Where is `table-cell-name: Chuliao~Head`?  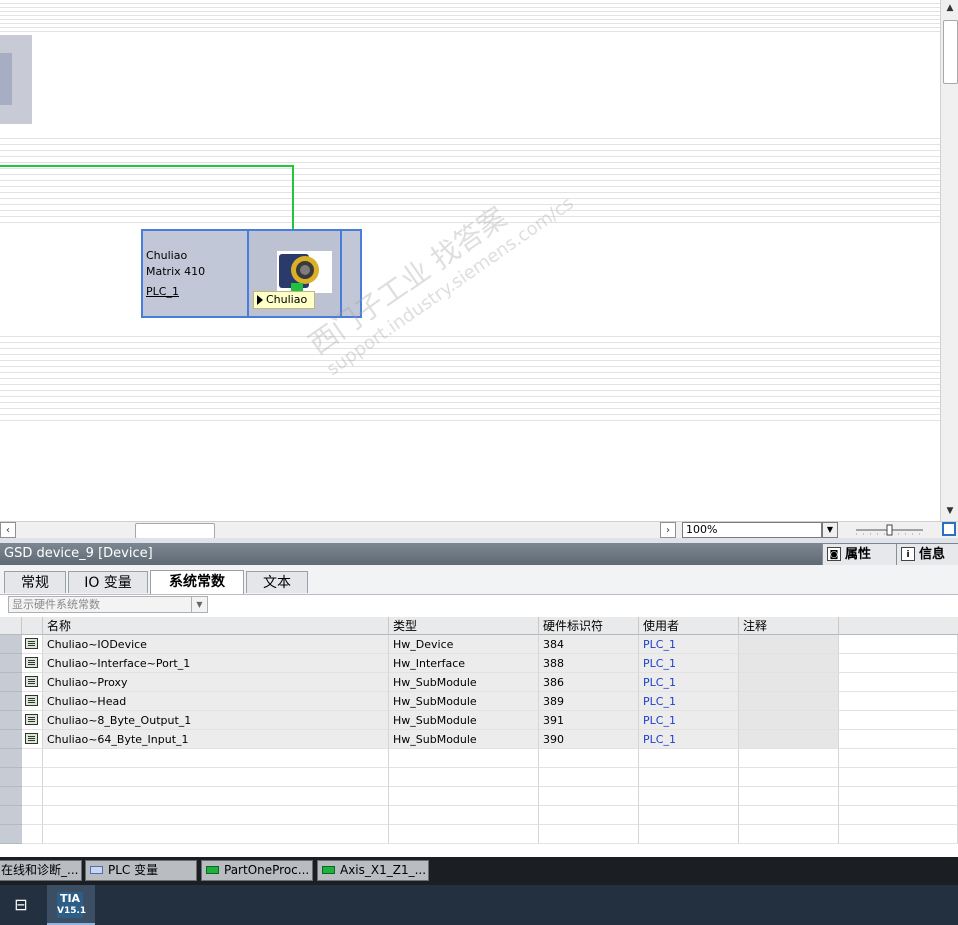
table-cell-name: Chuliao~Head is located at coordinates (216, 701).